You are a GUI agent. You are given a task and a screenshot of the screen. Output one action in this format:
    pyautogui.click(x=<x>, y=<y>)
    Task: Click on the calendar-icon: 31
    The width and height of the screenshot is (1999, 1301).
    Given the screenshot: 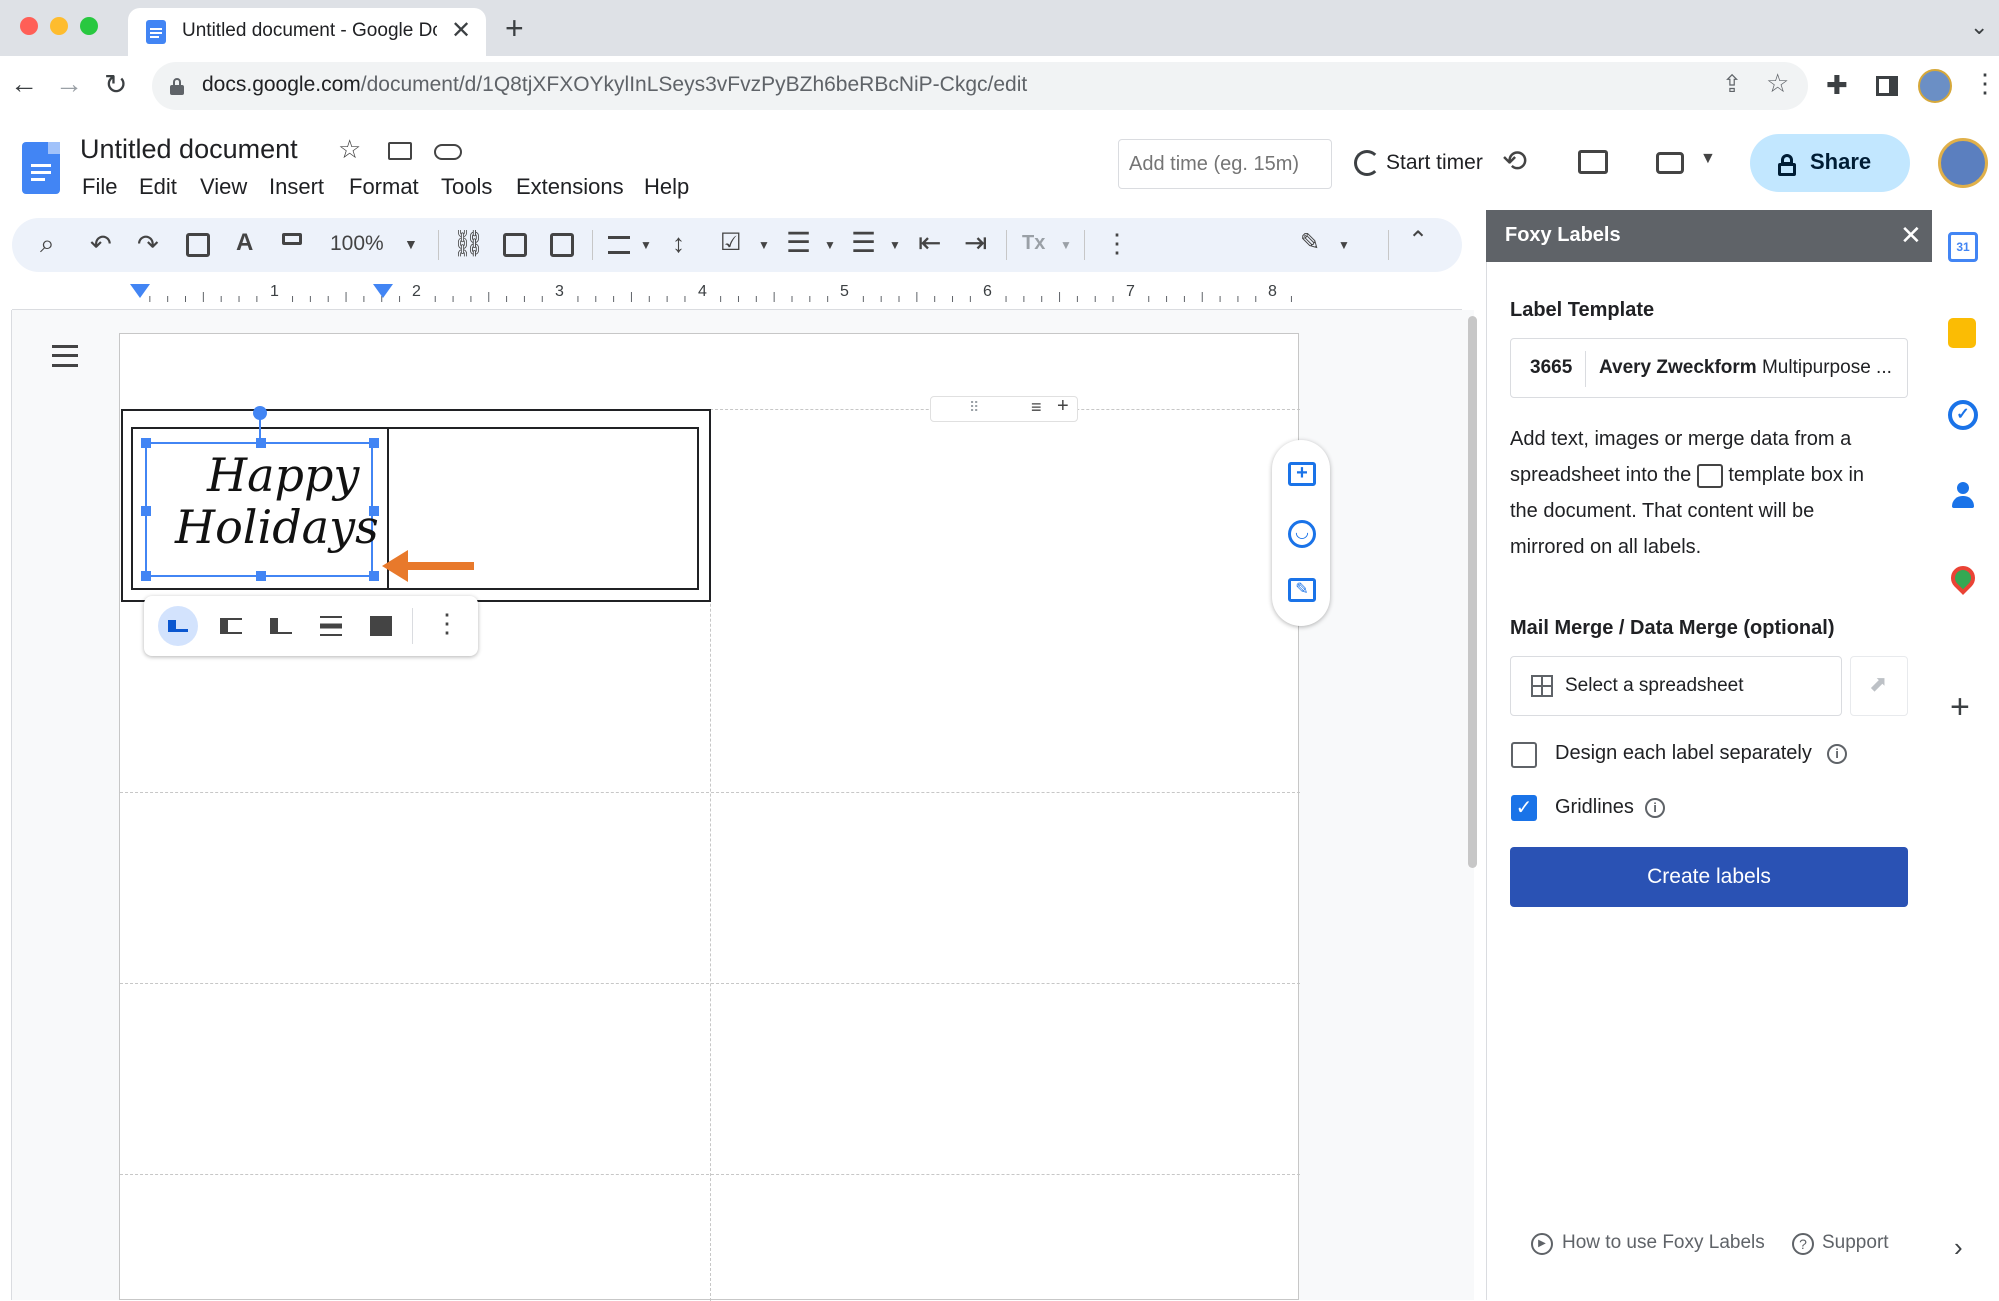 What is the action you would take?
    pyautogui.click(x=1963, y=247)
    